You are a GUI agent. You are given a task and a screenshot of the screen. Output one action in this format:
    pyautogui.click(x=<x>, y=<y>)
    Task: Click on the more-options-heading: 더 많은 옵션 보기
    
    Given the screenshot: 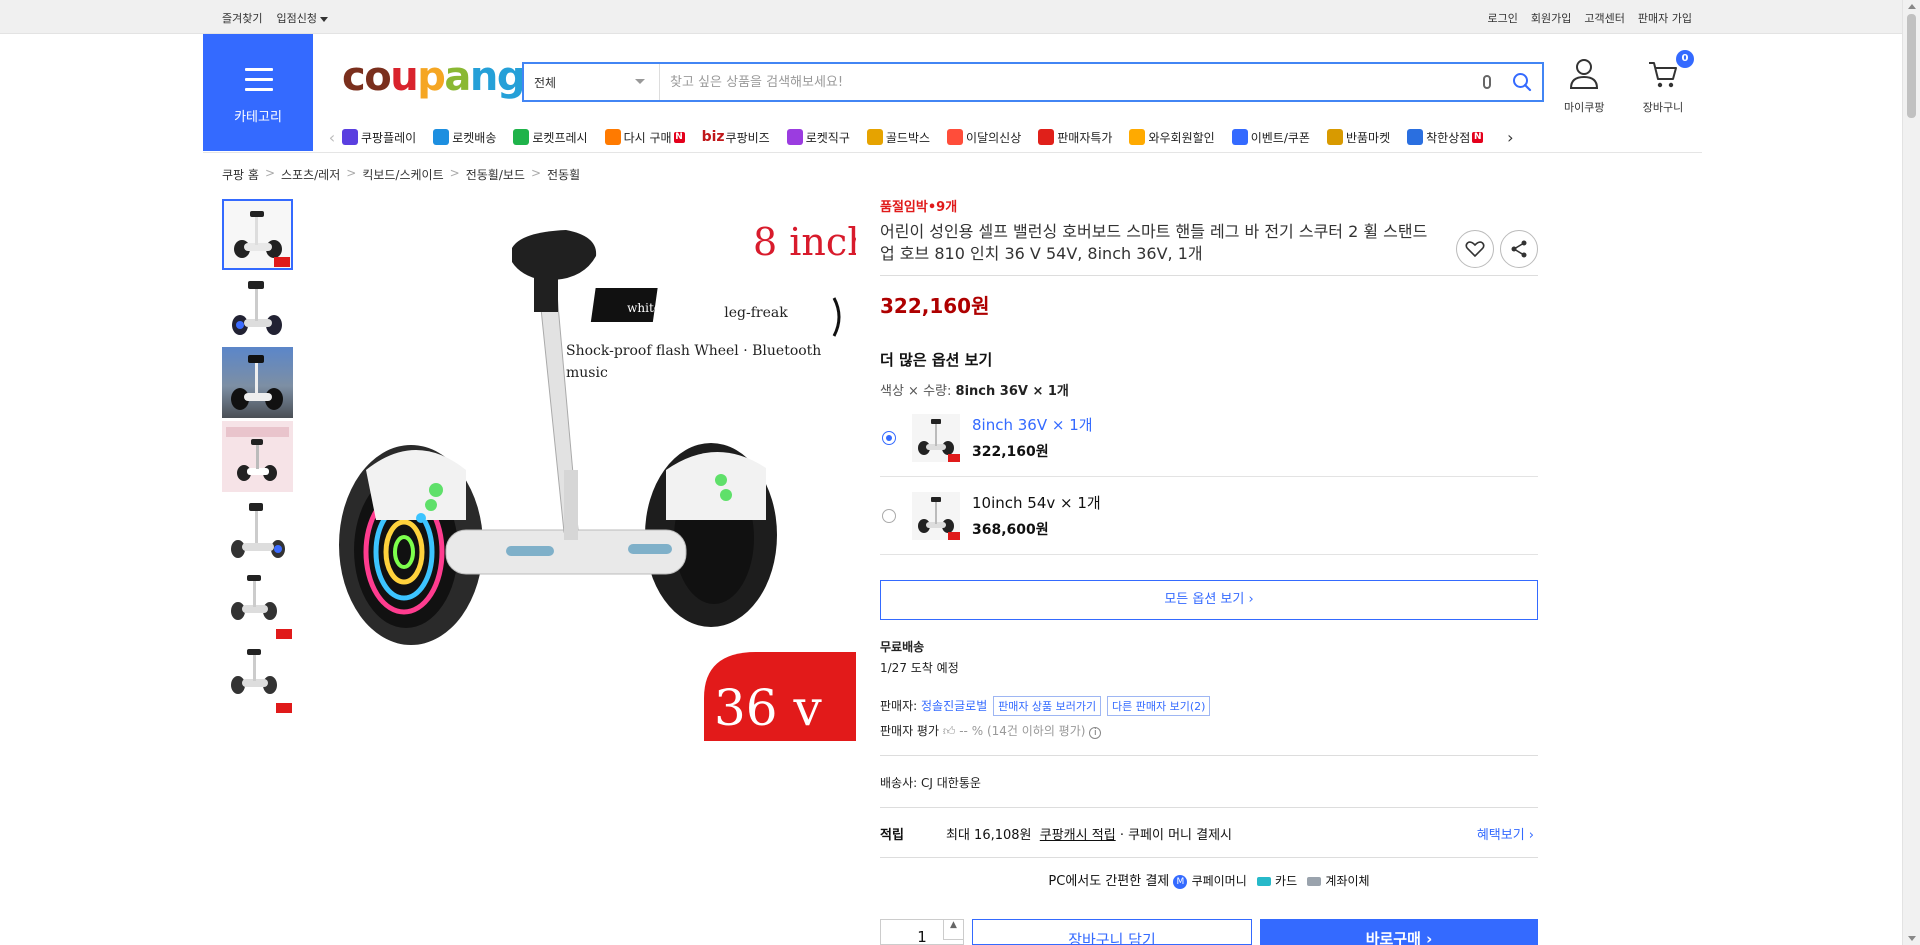 What is the action you would take?
    pyautogui.click(x=936, y=360)
    